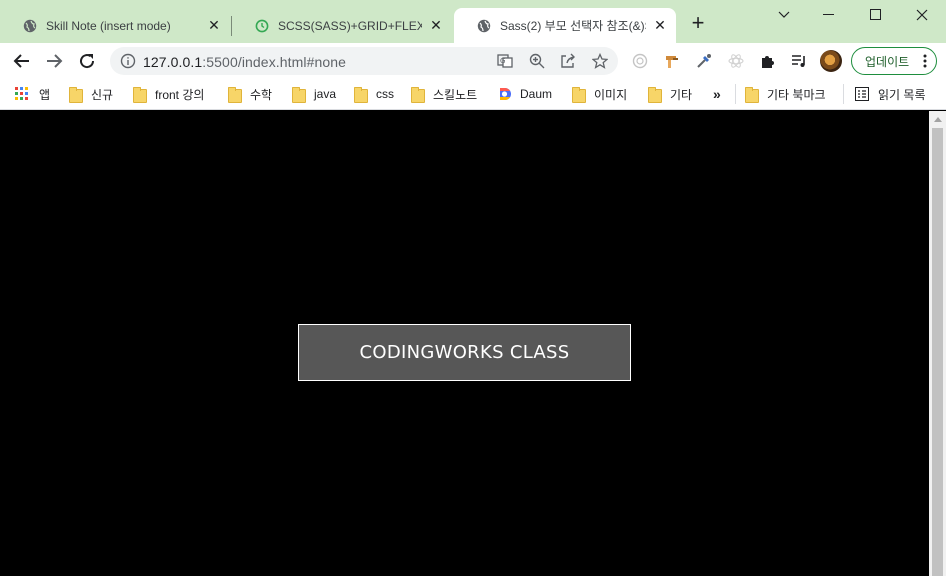 This screenshot has width=946, height=576. Describe the element at coordinates (385, 94) in the screenshot. I see `bookmark-label: css` at that location.